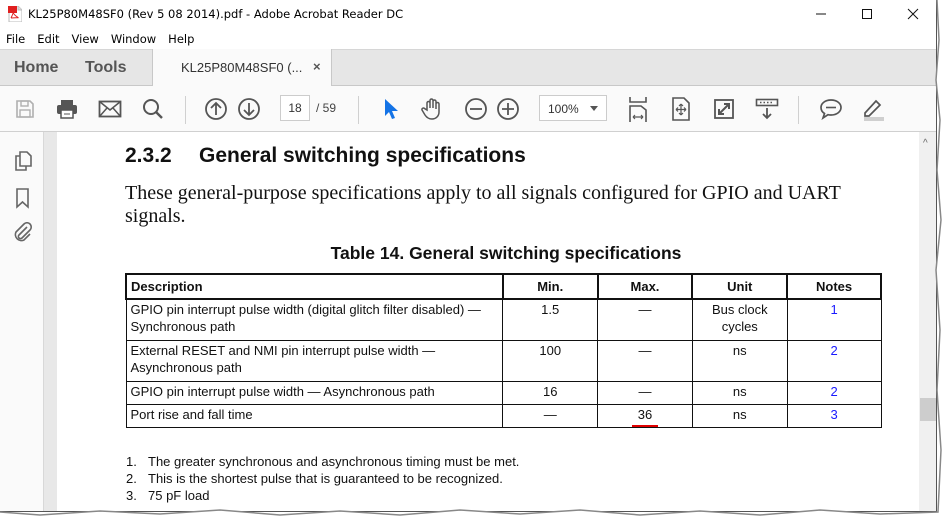 This screenshot has height=520, width=945. I want to click on comment-icon, so click(831, 109).